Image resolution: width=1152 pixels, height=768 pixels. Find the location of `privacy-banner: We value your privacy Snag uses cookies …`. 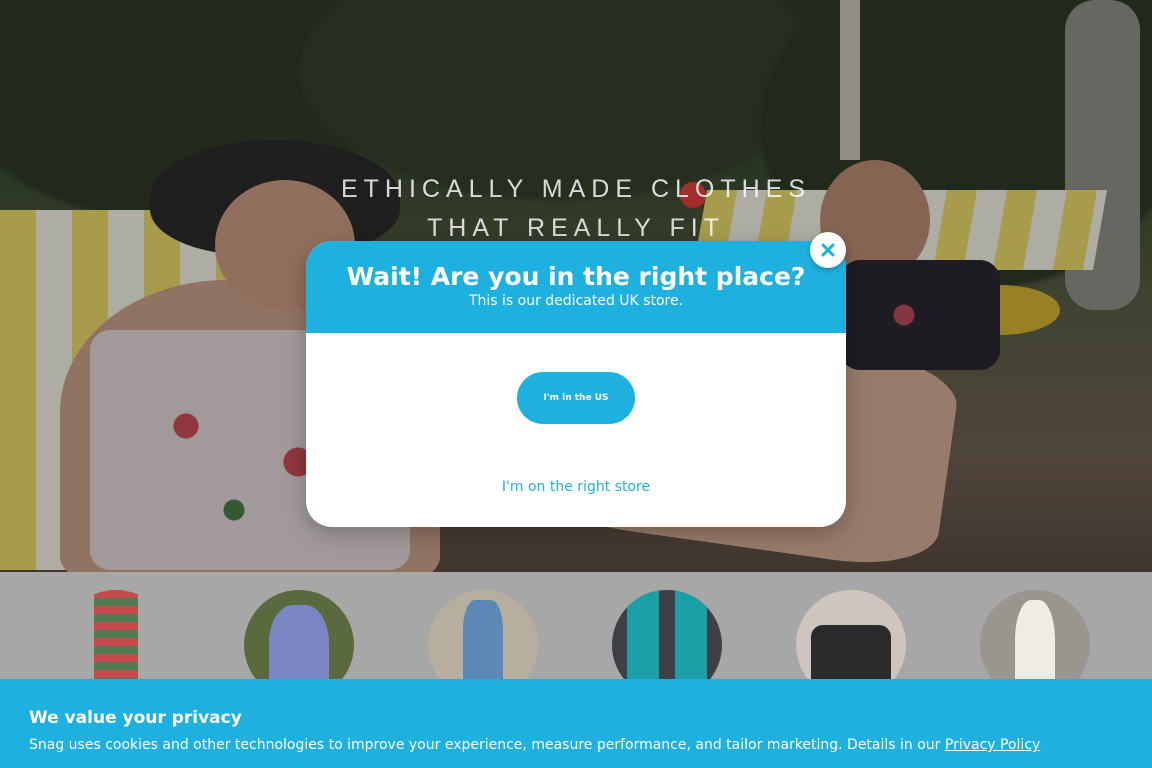

privacy-banner: We value your privacy Snag uses cookies … is located at coordinates (576, 723).